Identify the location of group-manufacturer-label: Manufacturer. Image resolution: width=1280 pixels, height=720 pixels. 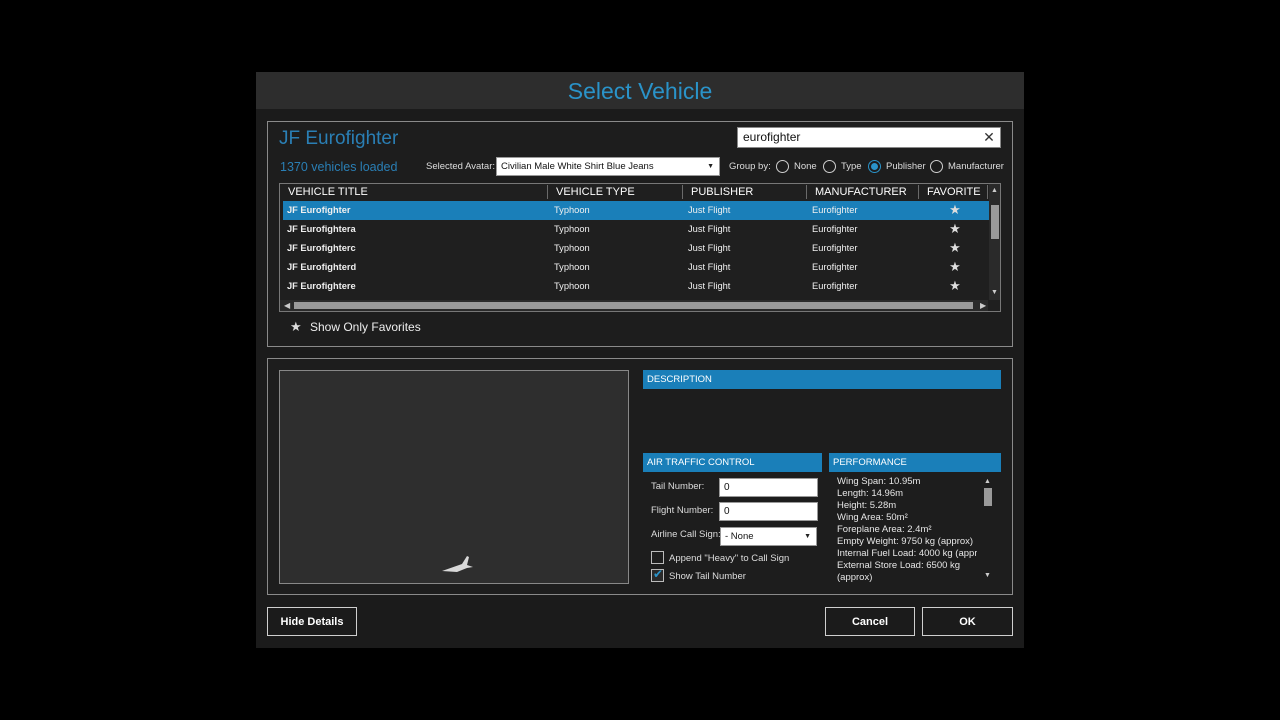
(976, 166).